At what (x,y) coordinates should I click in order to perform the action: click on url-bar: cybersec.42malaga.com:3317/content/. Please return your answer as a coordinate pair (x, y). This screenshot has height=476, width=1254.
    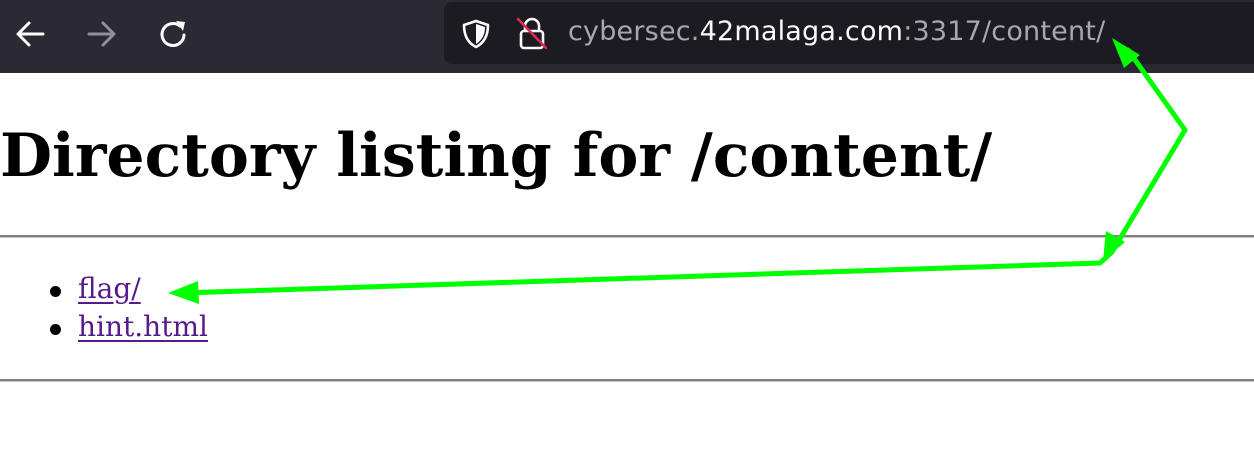
    Looking at the image, I should click on (849, 33).